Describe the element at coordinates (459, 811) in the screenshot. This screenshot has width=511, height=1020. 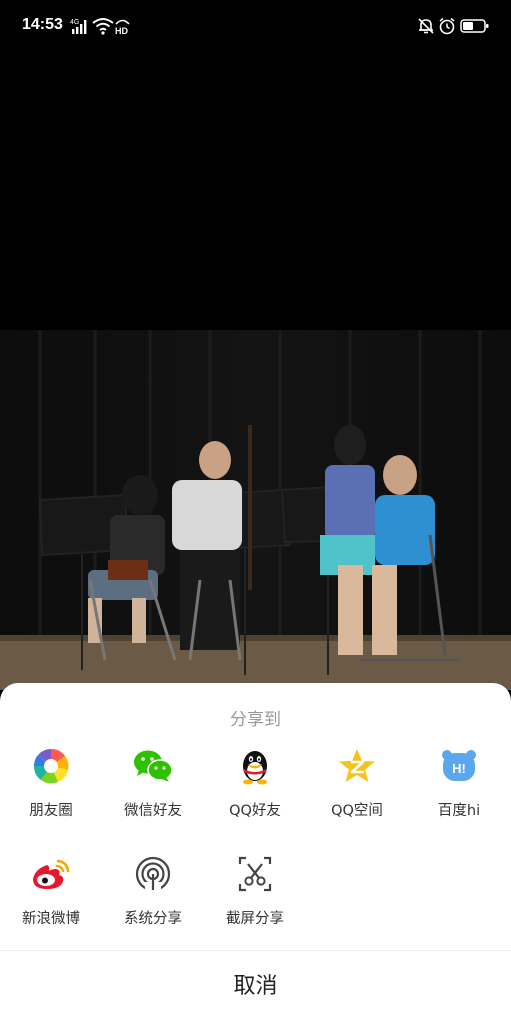
I see `share-label: 百度hi` at that location.